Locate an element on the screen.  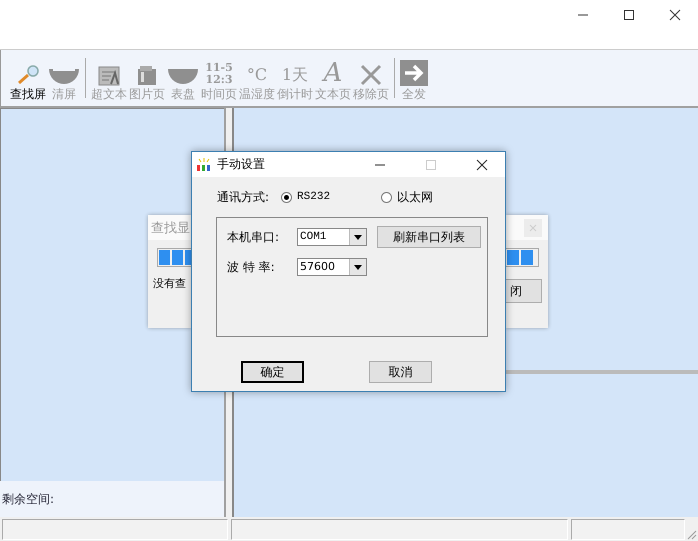
mode-label: 通讯方式: is located at coordinates (243, 197).